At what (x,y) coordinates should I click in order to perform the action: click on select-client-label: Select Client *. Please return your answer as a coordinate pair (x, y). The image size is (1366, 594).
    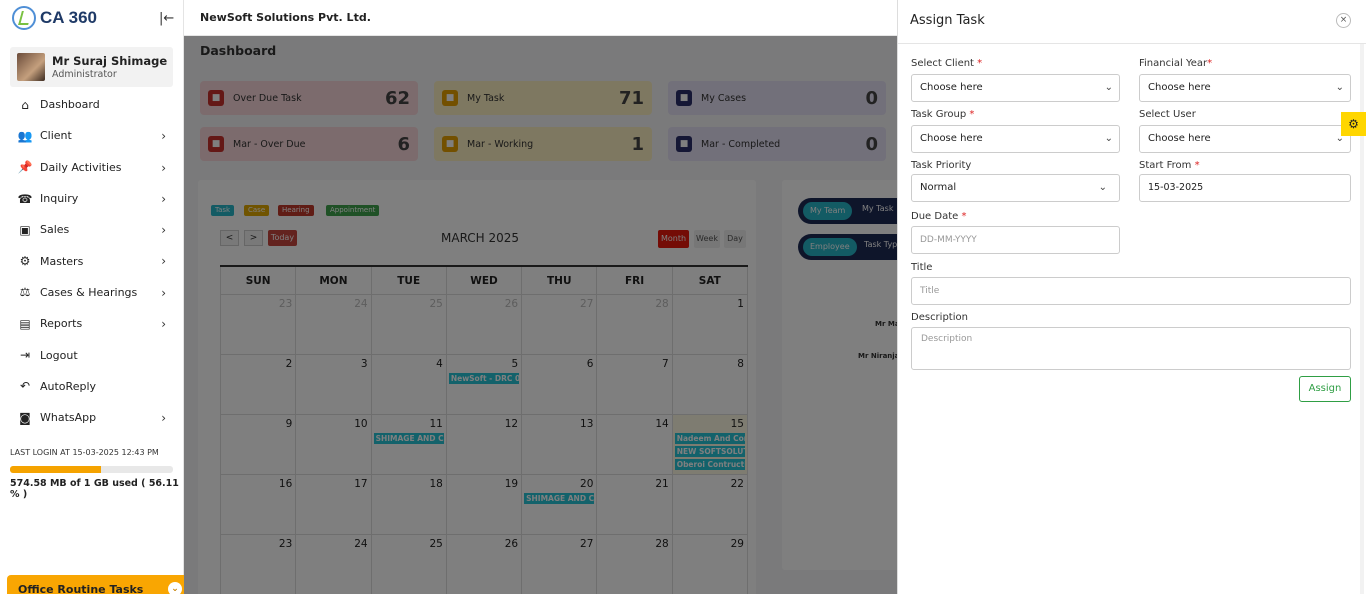
    Looking at the image, I should click on (947, 63).